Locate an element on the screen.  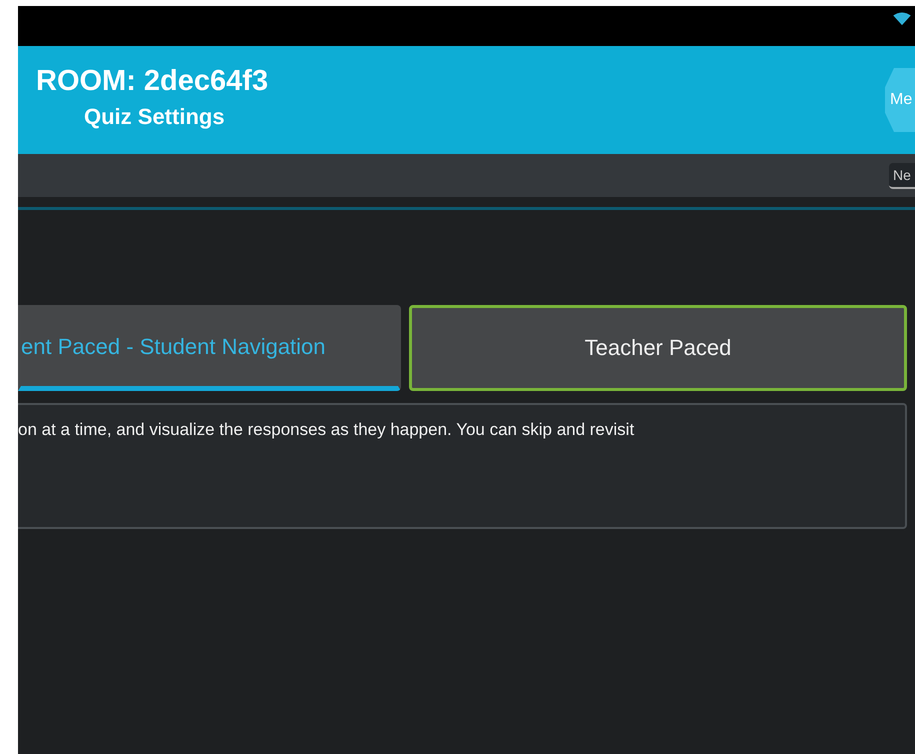
room-title: ROOM: 2dec64f3 is located at coordinates (152, 81).